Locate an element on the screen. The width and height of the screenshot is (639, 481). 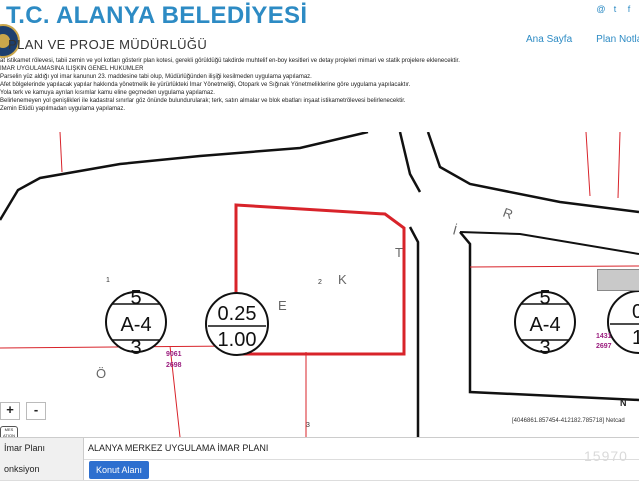
residential-area-button: Konut Alanı is located at coordinates (119, 470).